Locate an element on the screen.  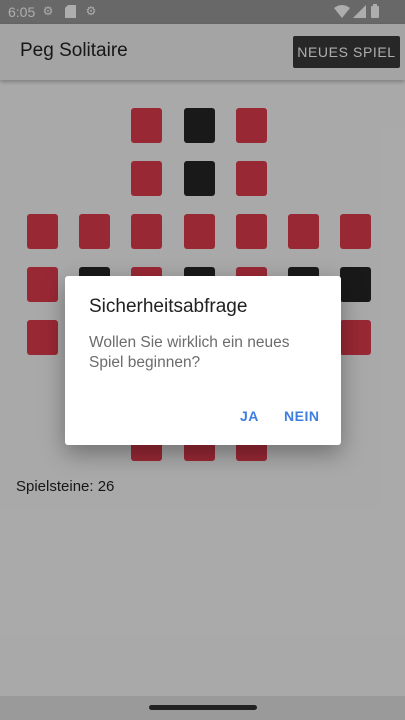
navigation-bar is located at coordinates (202, 708).